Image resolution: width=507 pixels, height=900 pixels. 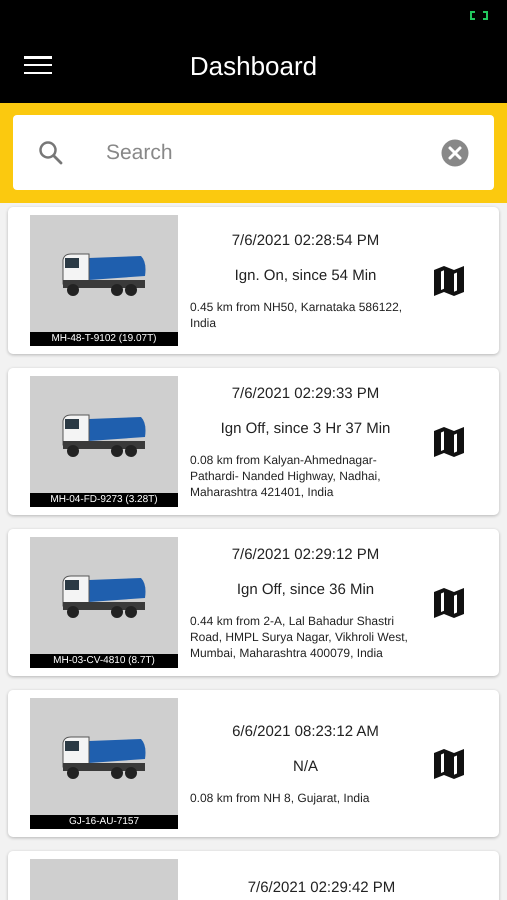 What do you see at coordinates (286, 476) in the screenshot?
I see `location-text: 0.08 km from Kalyan-Ahmednagar- Pathardi- Nanded Highway, Nadhai, Maharashtra 421401, India` at bounding box center [286, 476].